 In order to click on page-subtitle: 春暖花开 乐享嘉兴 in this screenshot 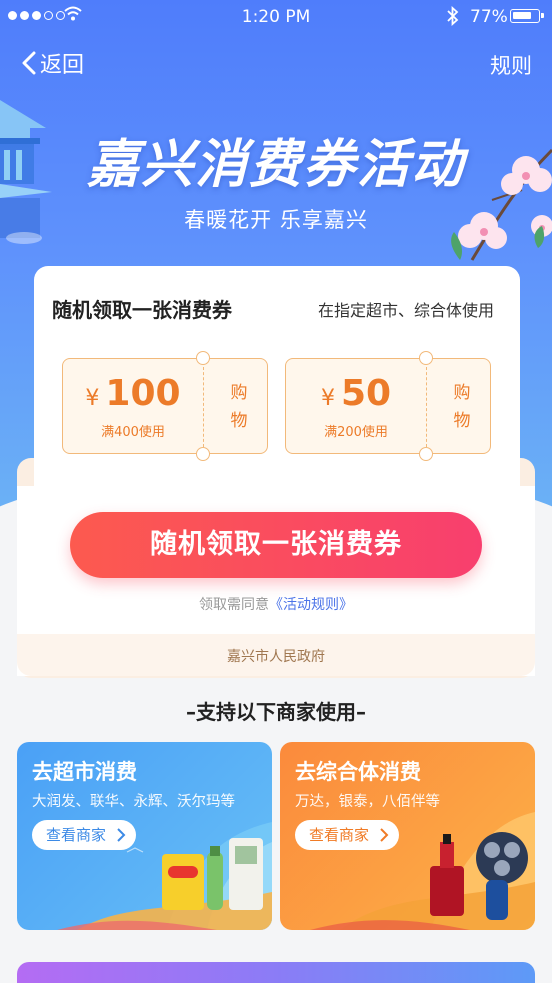, I will do `click(276, 220)`.